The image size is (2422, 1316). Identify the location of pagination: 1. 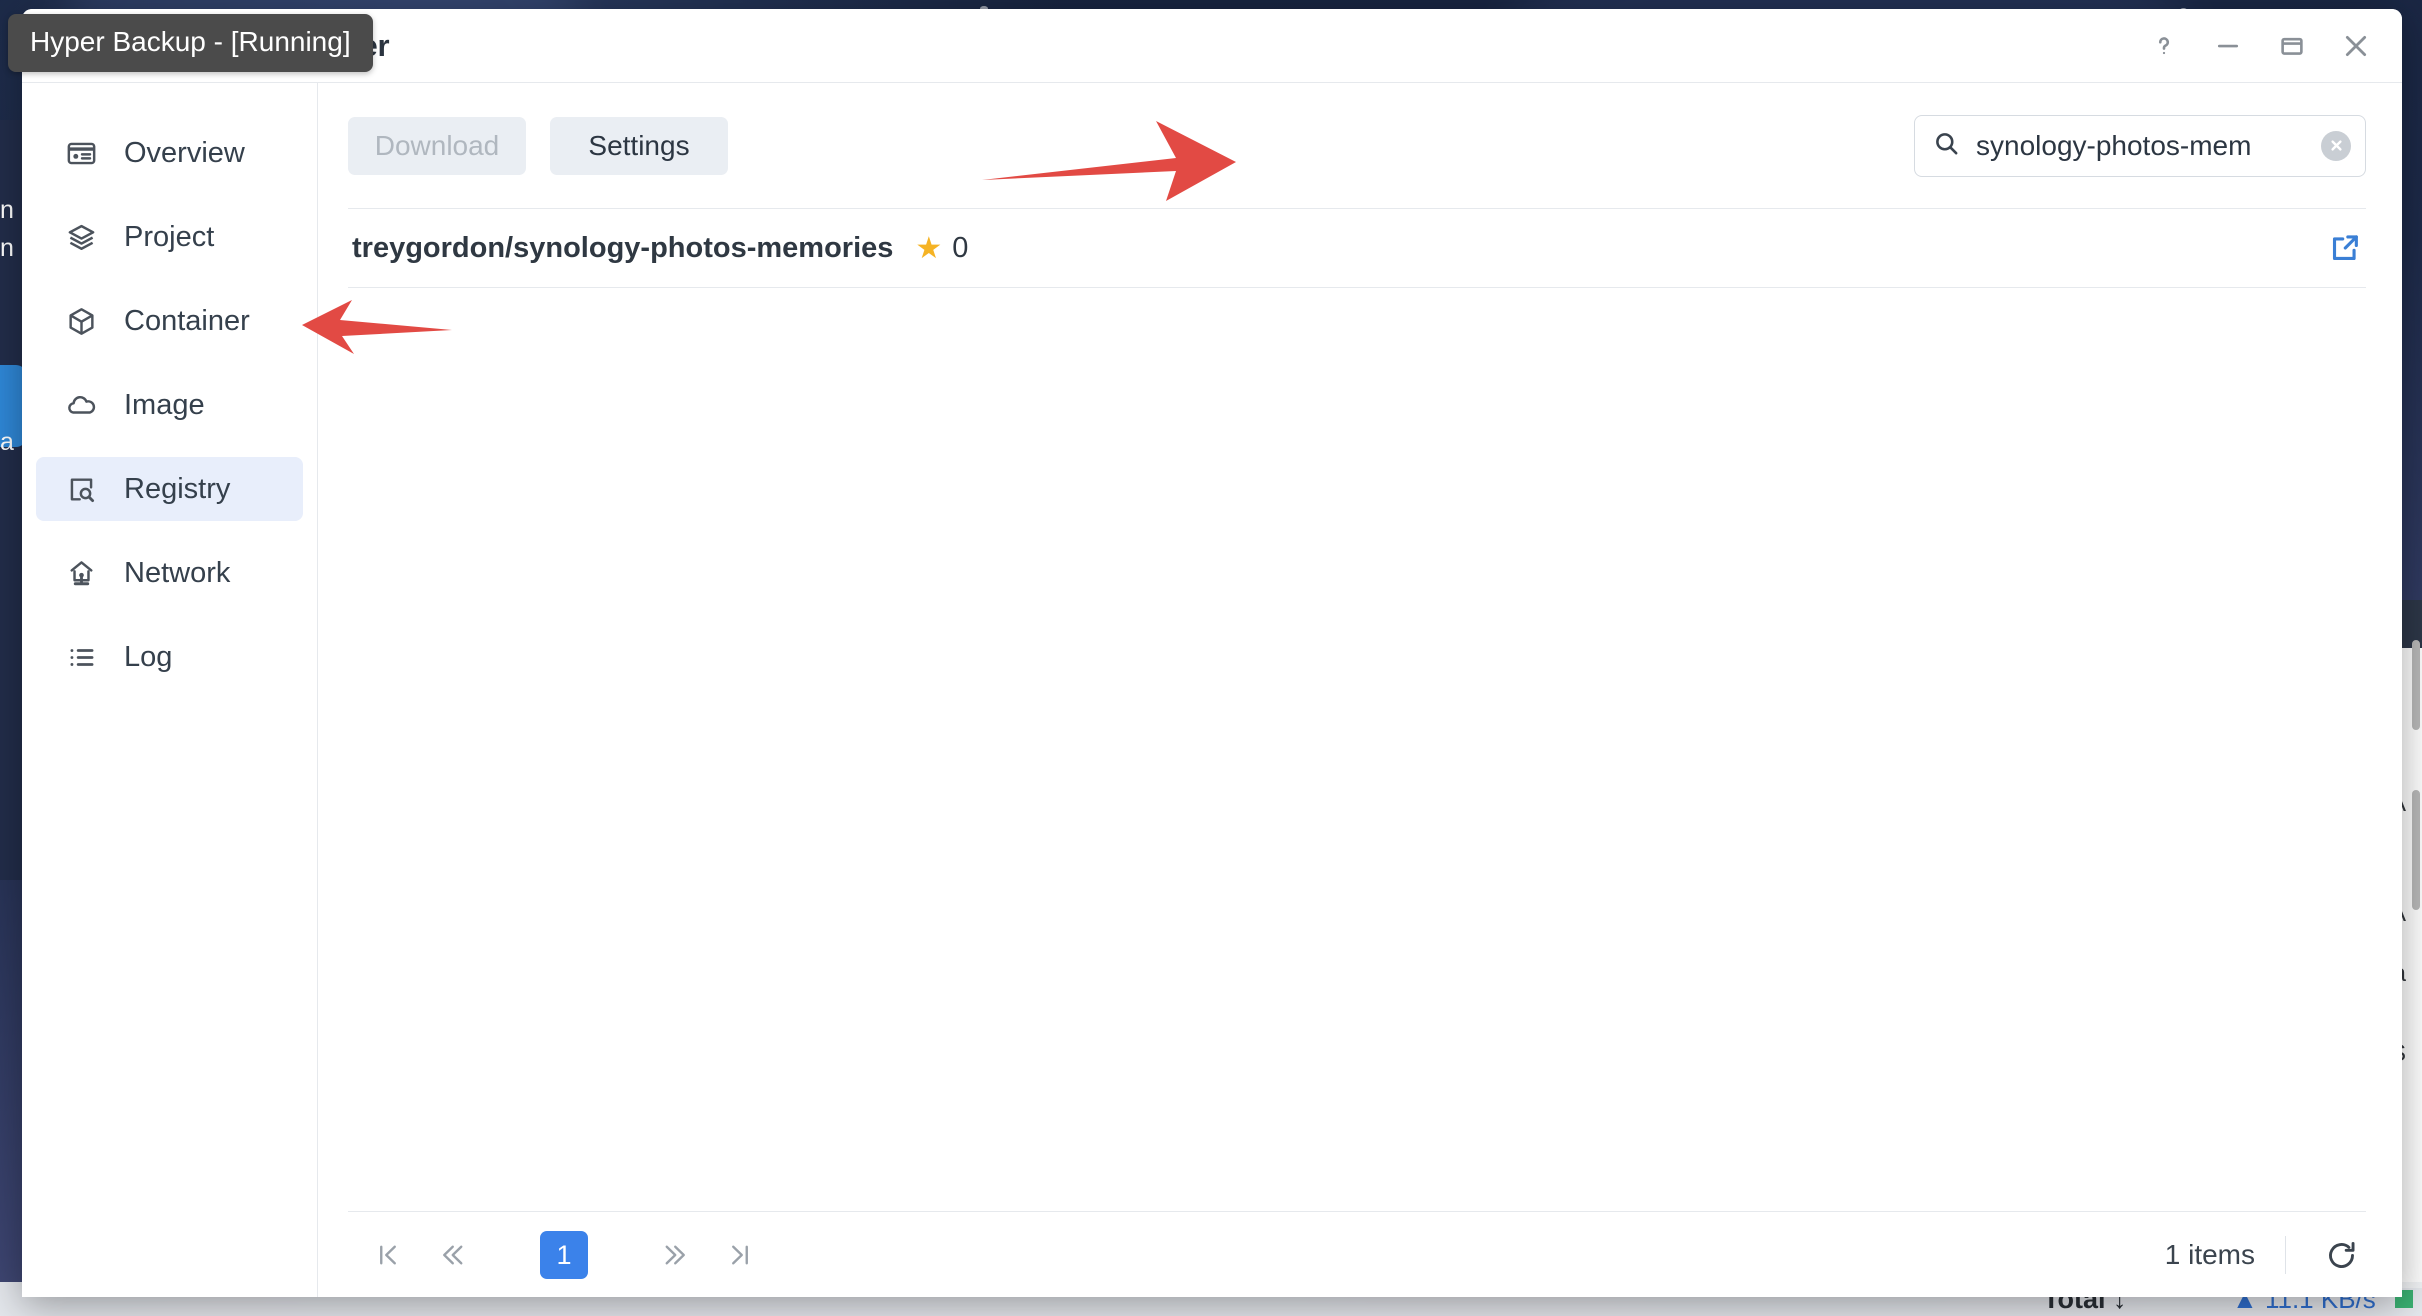
(564, 1255).